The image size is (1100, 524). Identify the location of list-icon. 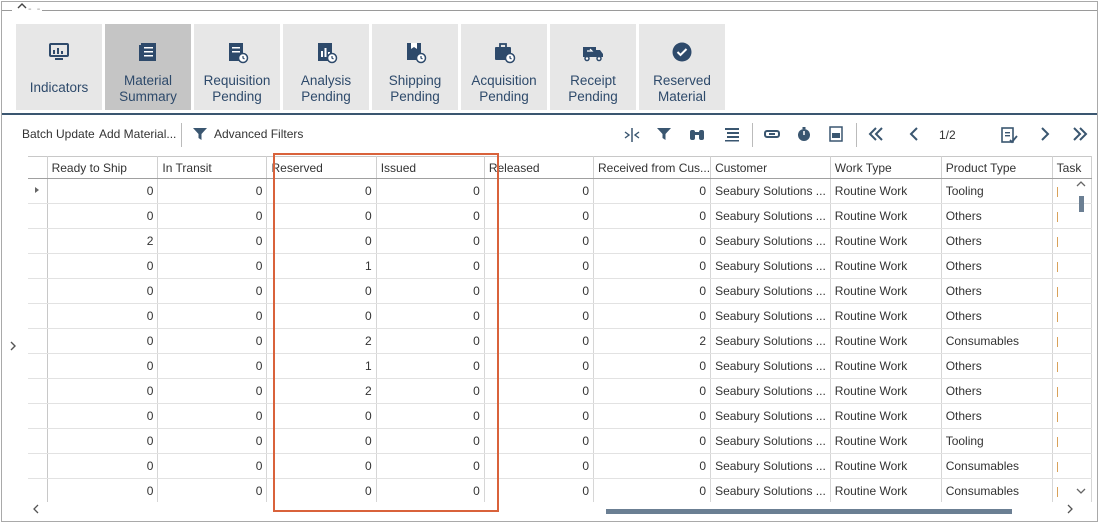
(733, 135).